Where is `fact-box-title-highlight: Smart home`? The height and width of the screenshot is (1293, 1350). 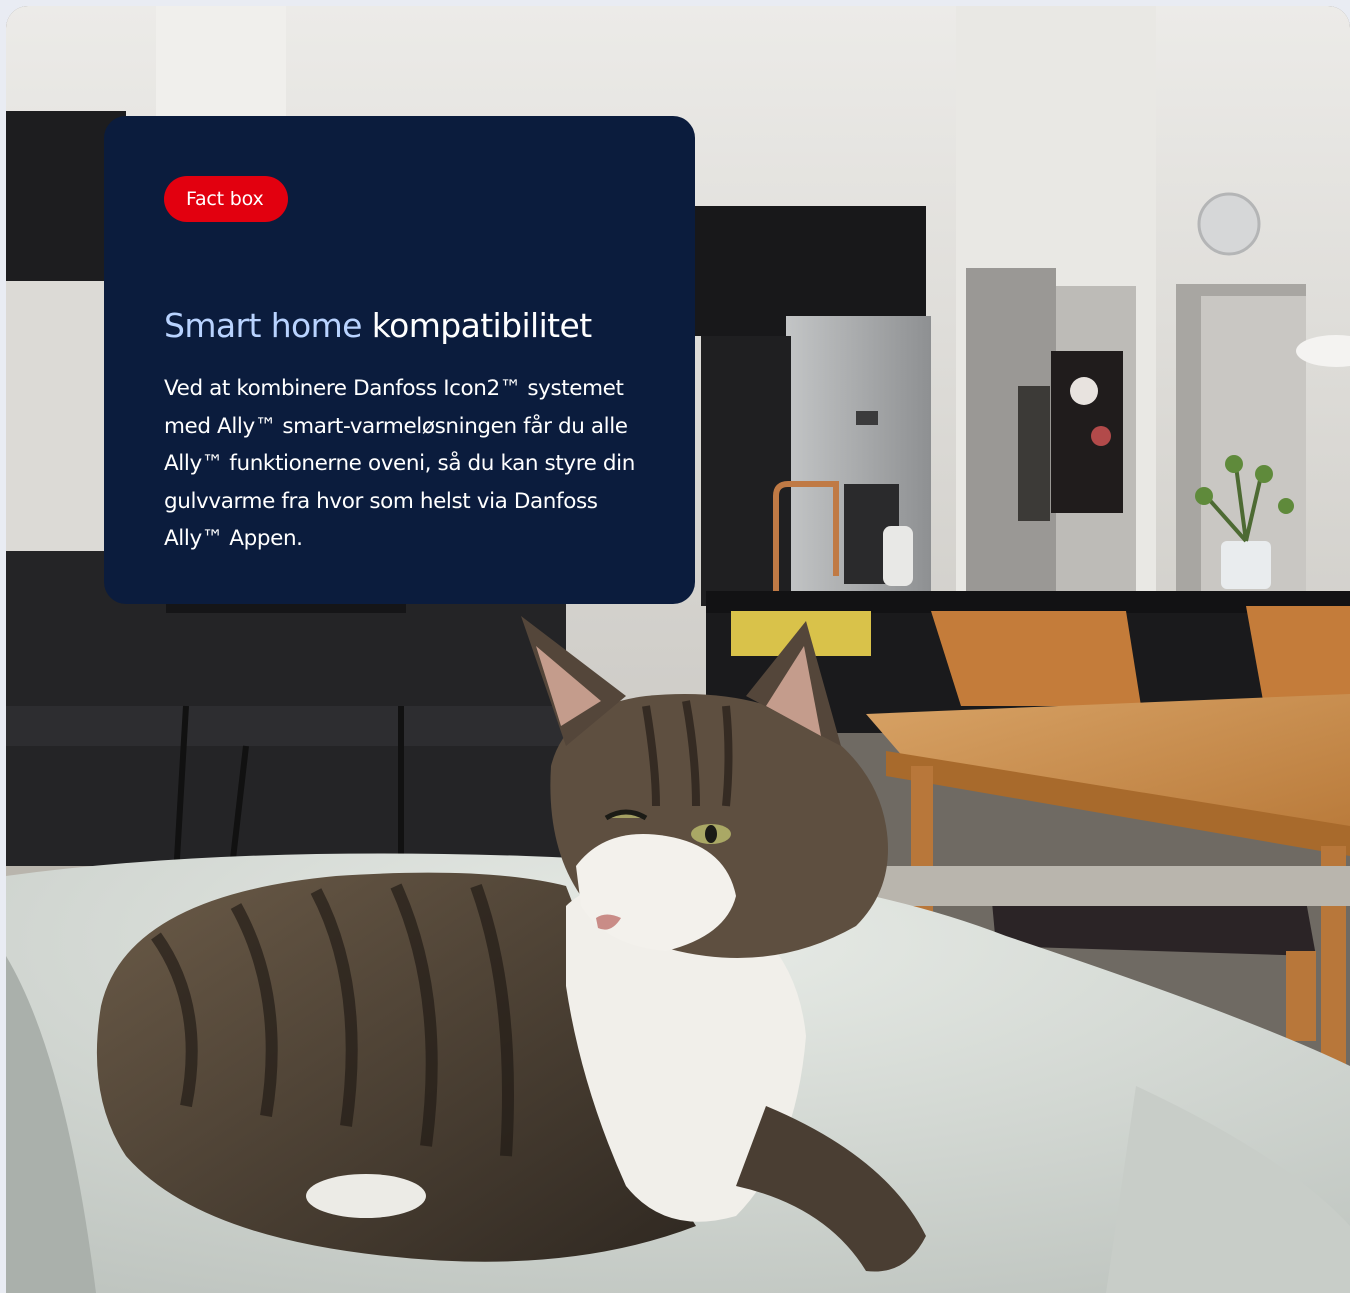
fact-box-title-highlight: Smart home is located at coordinates (263, 325).